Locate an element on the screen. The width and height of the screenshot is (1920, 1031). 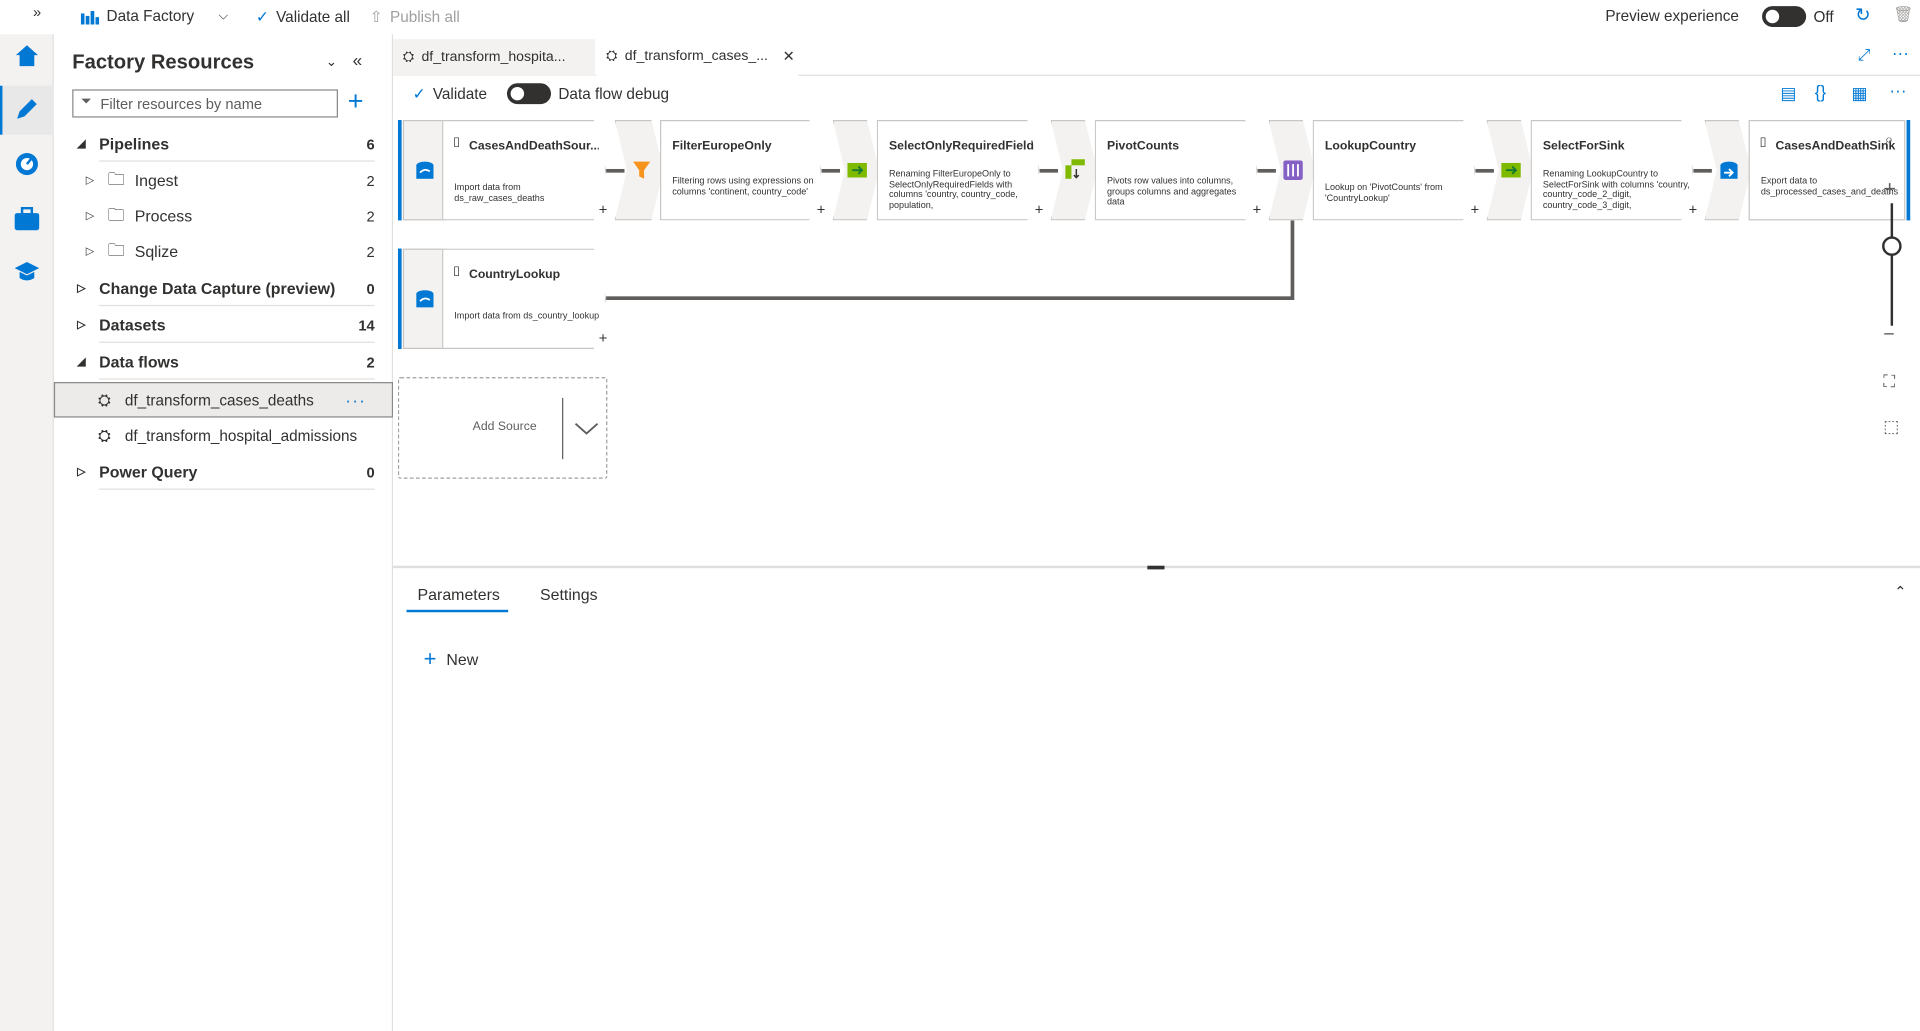
datasets-count: 14 is located at coordinates (366, 325).